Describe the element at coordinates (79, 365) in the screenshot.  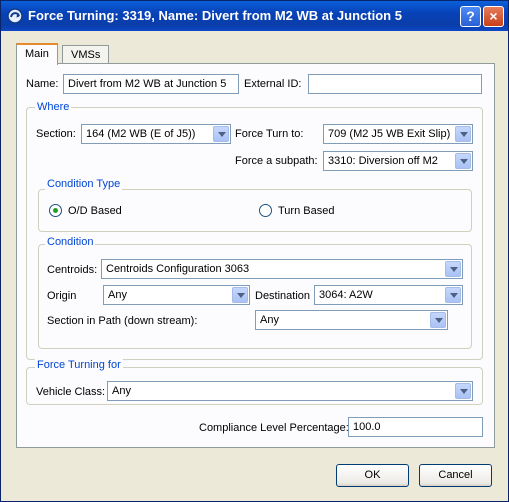
I see `force-turning-for-legend: Force Turning for` at that location.